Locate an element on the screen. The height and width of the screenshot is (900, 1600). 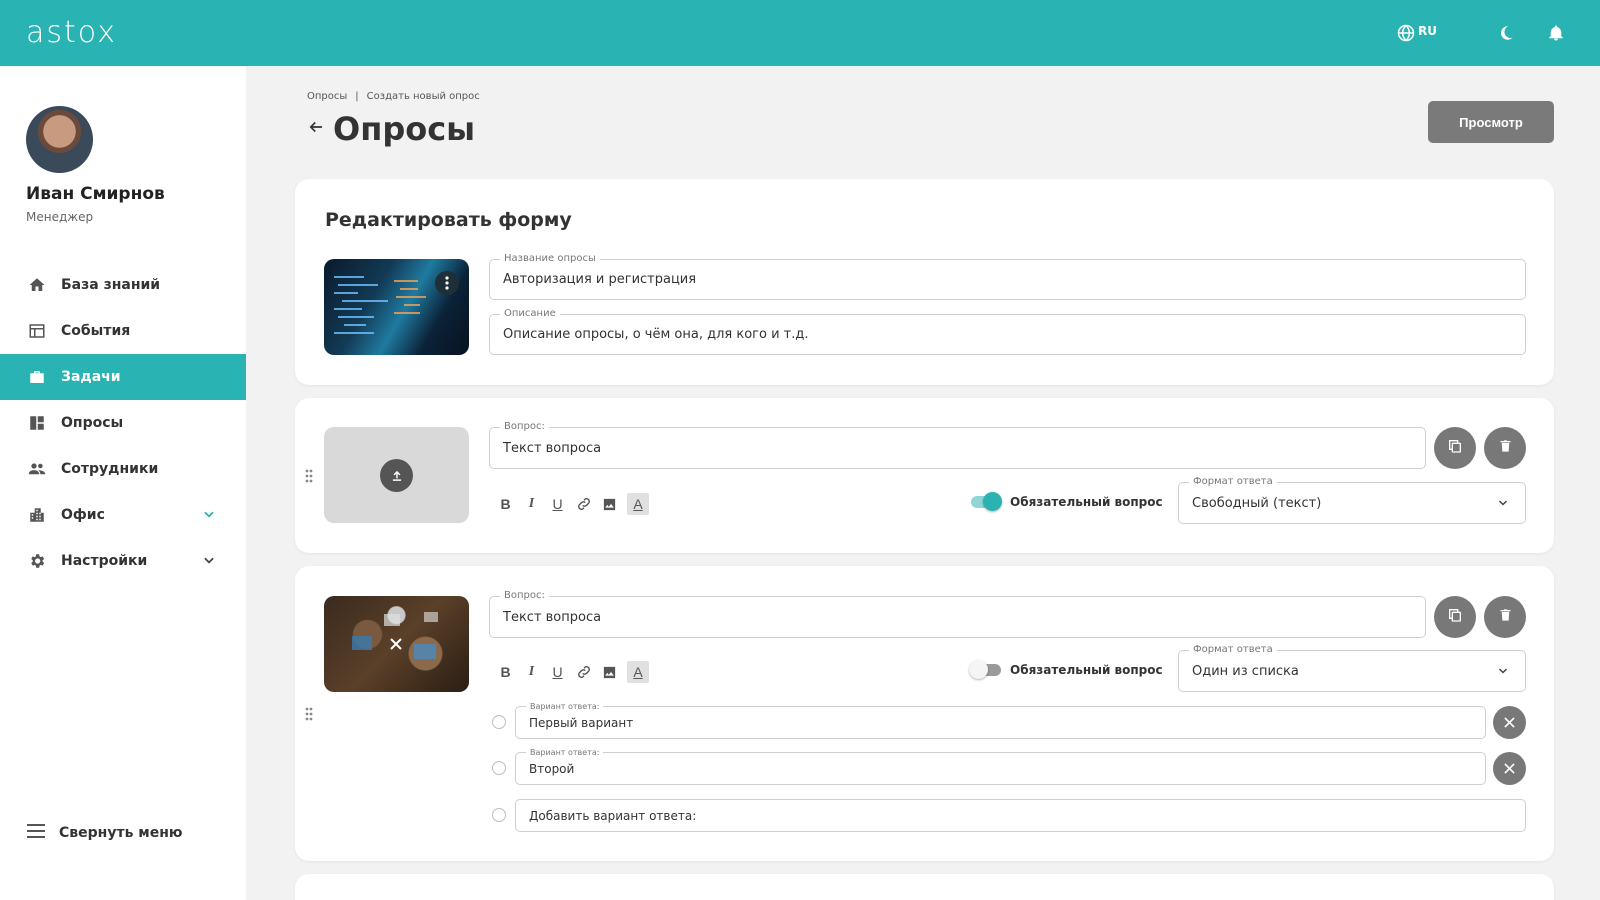
briefcase-icon is located at coordinates (37, 377).